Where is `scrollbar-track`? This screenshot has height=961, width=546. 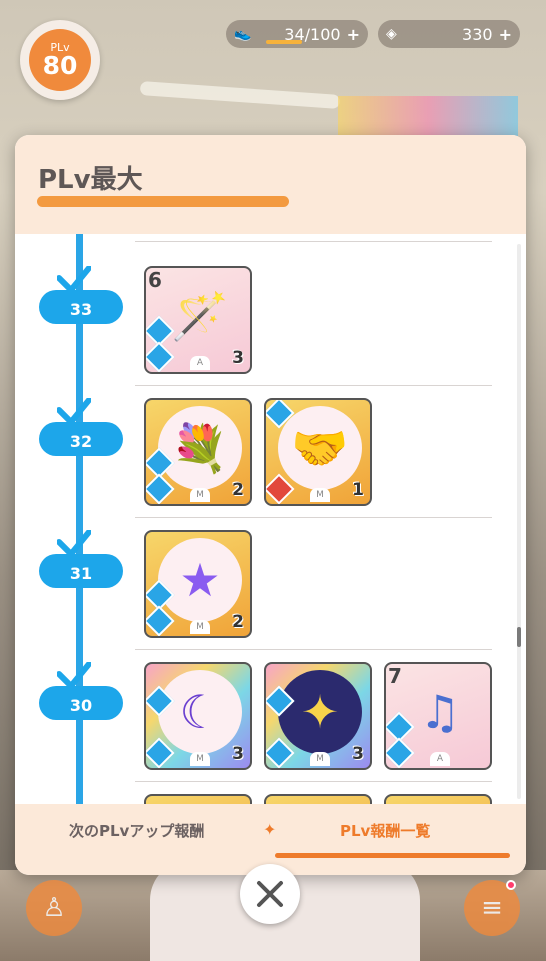 scrollbar-track is located at coordinates (519, 521).